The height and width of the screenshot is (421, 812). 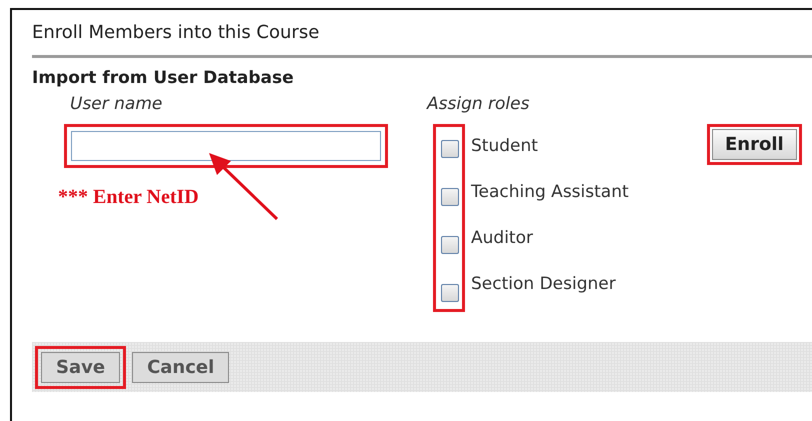 What do you see at coordinates (478, 105) in the screenshot?
I see `field-label: Assign roles` at bounding box center [478, 105].